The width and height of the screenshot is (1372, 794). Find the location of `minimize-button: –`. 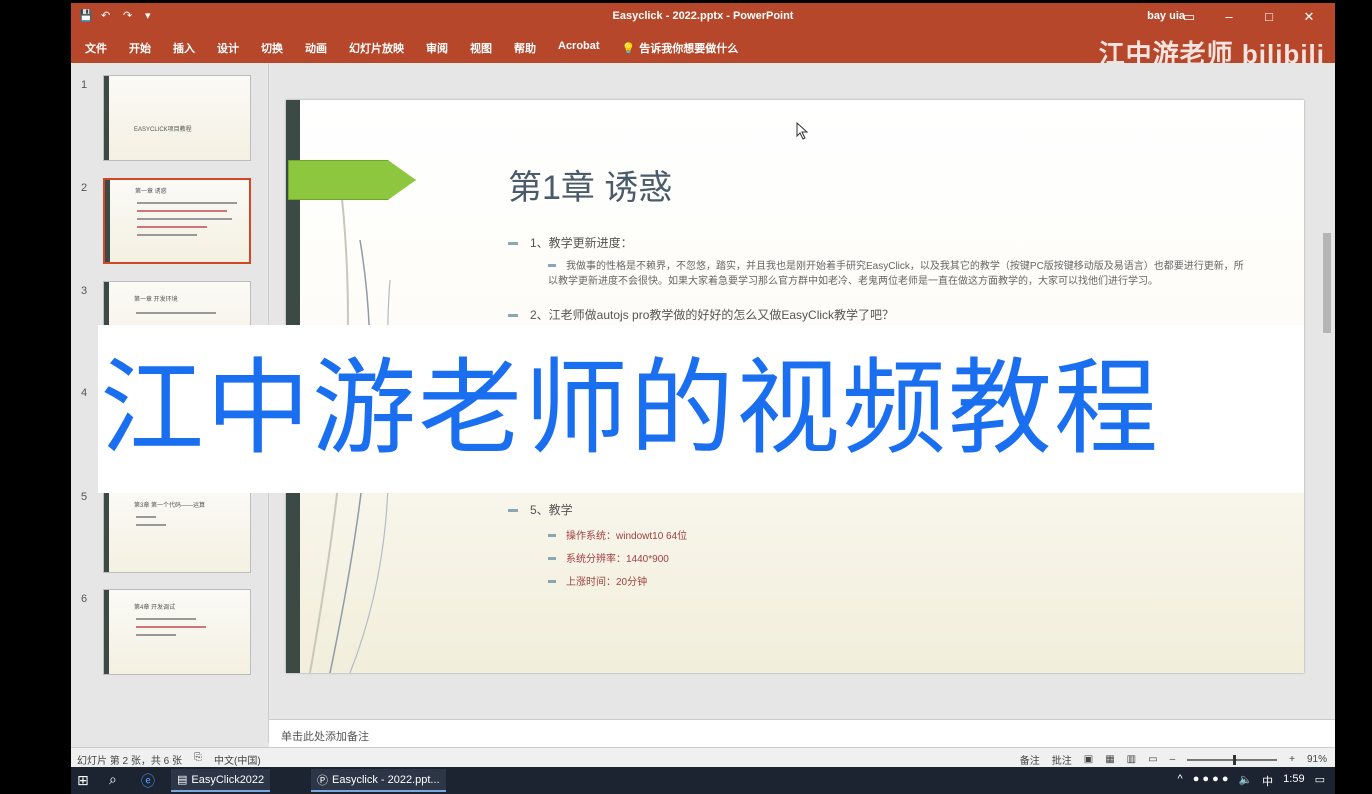

minimize-button: – is located at coordinates (1229, 17).